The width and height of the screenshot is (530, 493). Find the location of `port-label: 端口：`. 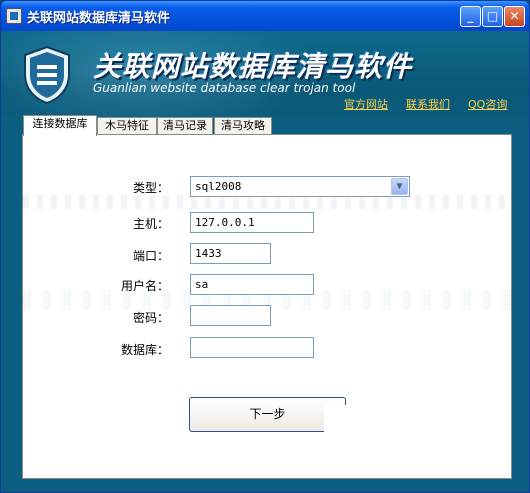

port-label: 端口： is located at coordinates (150, 256).